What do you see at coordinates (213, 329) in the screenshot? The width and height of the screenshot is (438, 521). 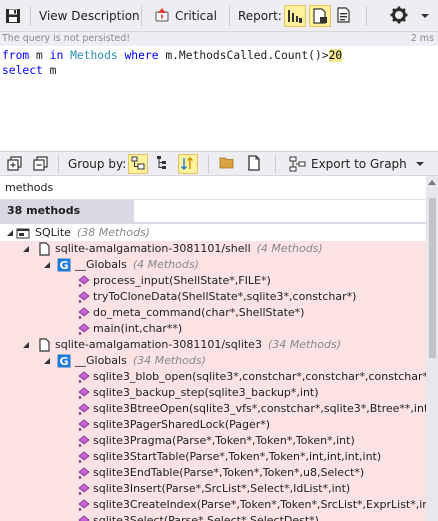 I see `method-row: main(int,char**)` at bounding box center [213, 329].